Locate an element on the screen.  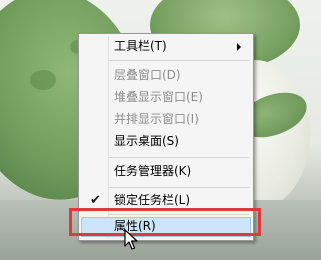
menu-item-label: 并排显示窗口(I) is located at coordinates (156, 119).